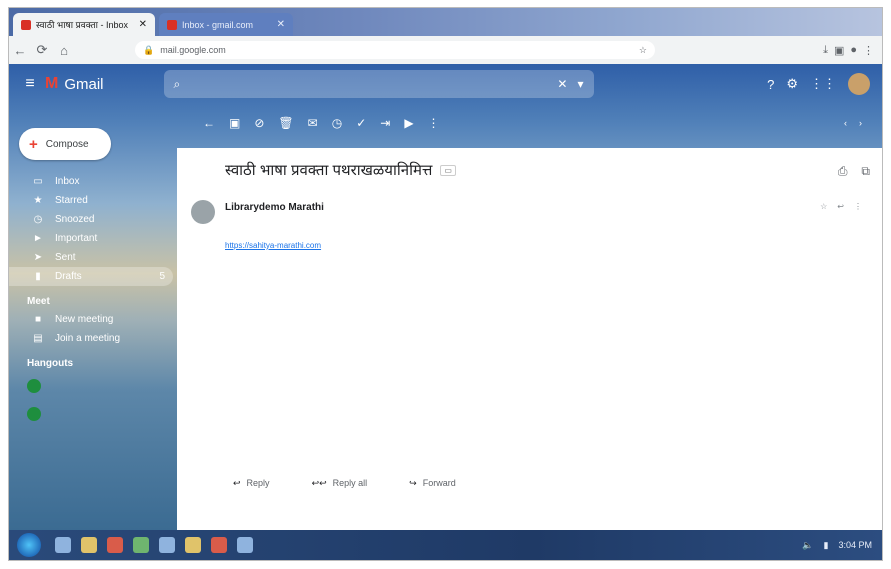 This screenshot has height=569, width=891. I want to click on sidebar-item-sent: ➤ Sent, so click(93, 257).